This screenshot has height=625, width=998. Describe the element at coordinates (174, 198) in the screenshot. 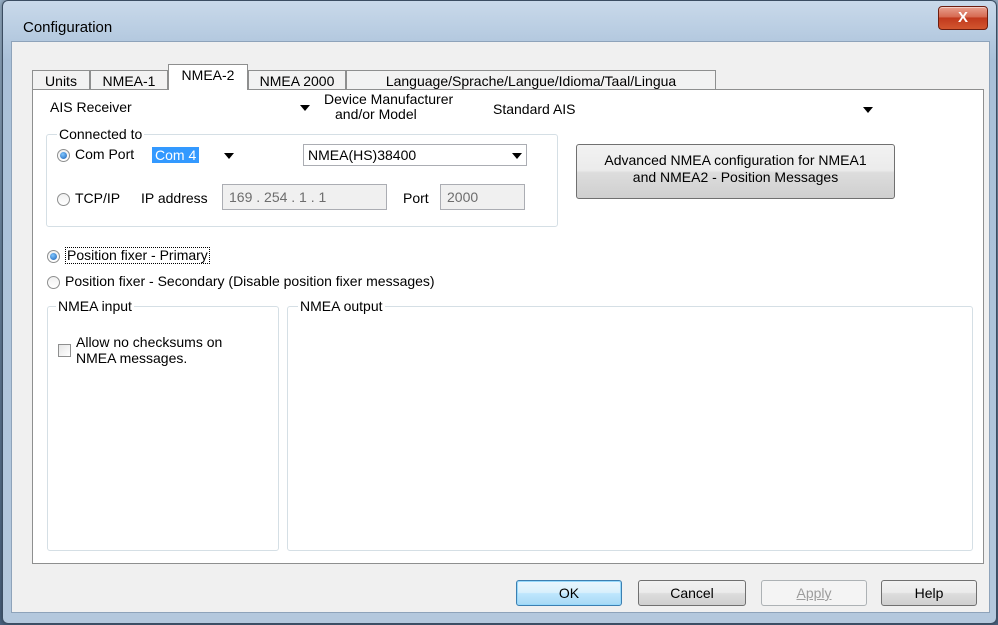

I see `ip-address-label: IP address` at that location.